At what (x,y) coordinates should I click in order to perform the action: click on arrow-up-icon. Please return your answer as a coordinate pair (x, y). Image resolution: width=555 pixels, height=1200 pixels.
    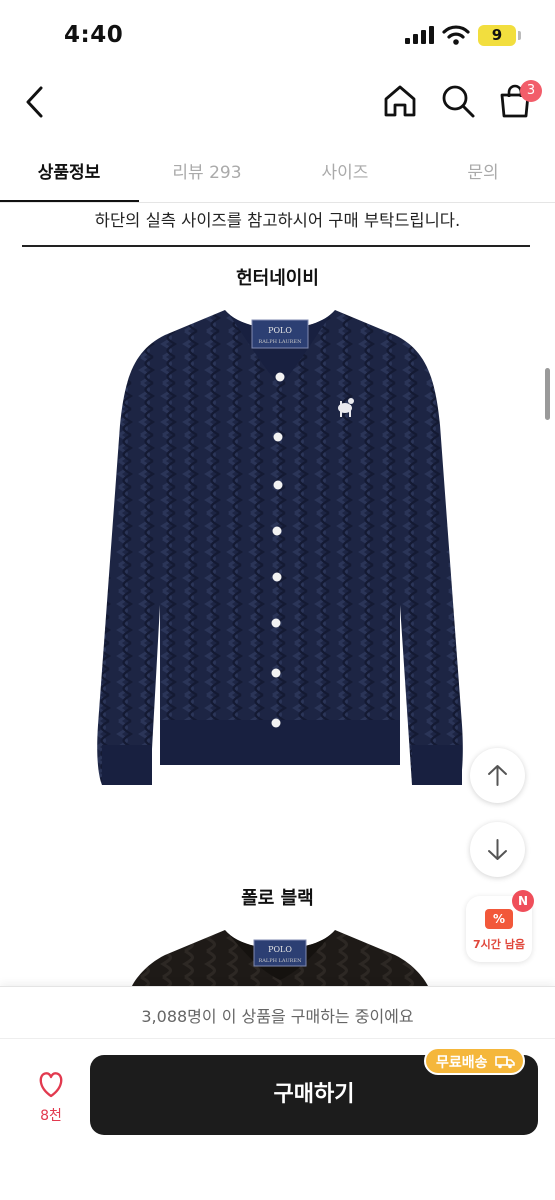
    Looking at the image, I should click on (497, 775).